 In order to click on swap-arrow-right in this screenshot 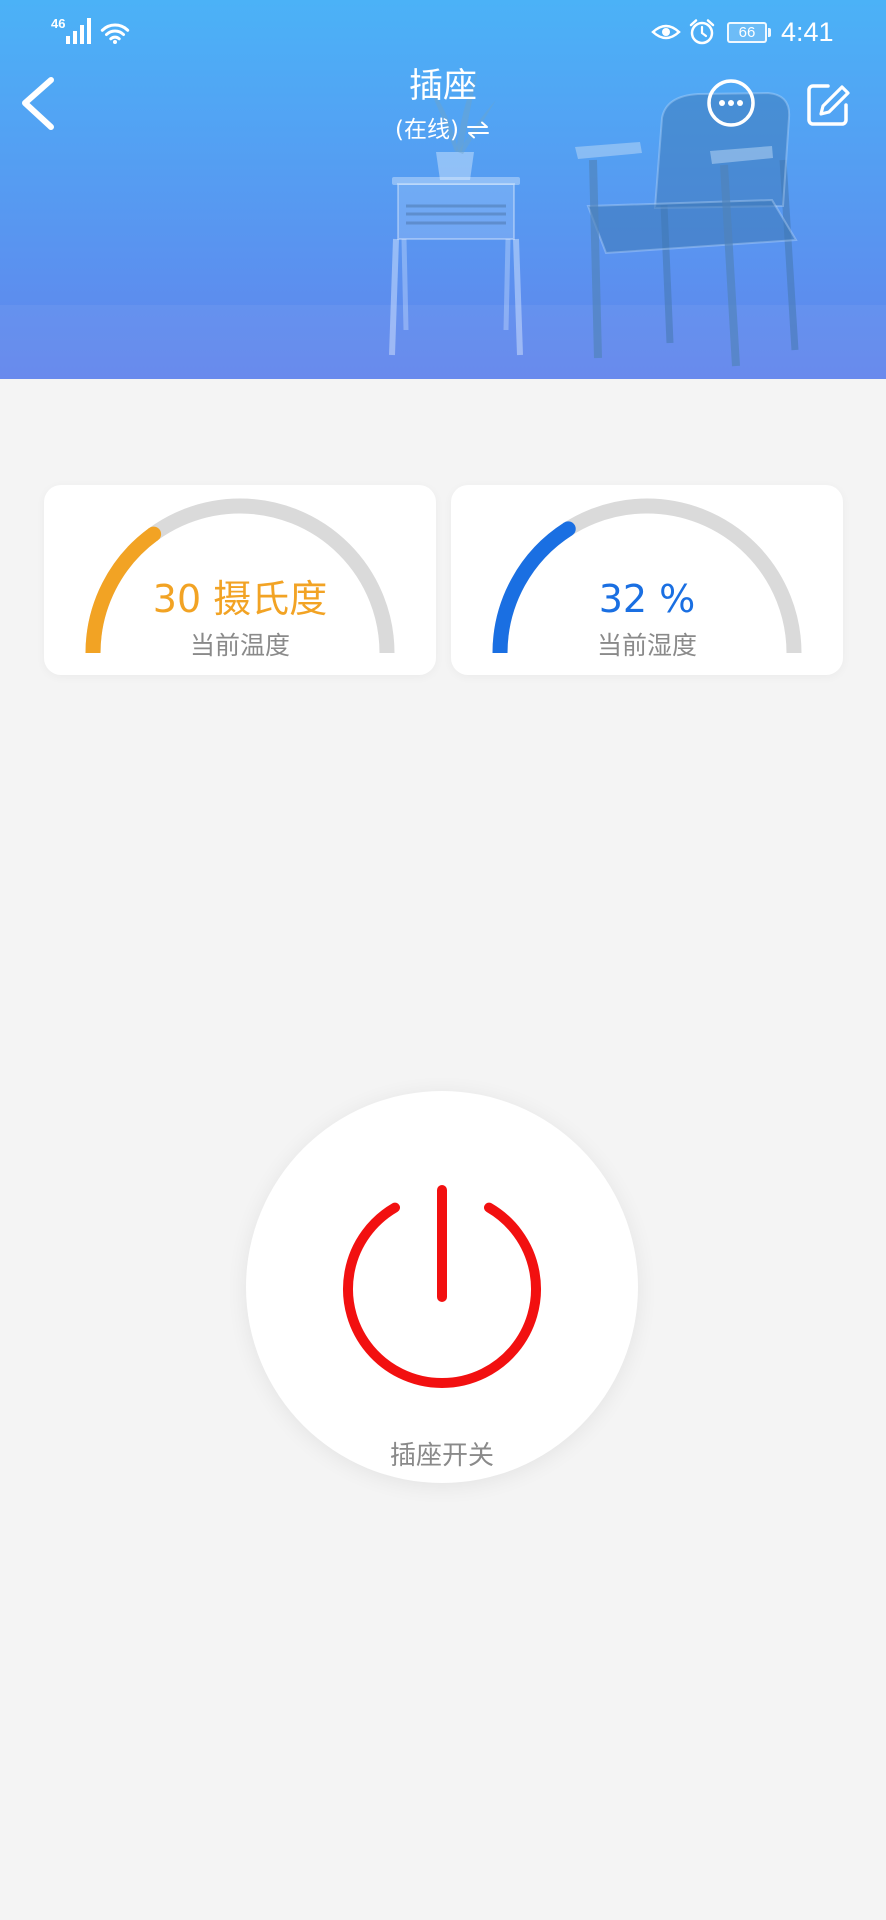, I will do `click(477, 124)`.